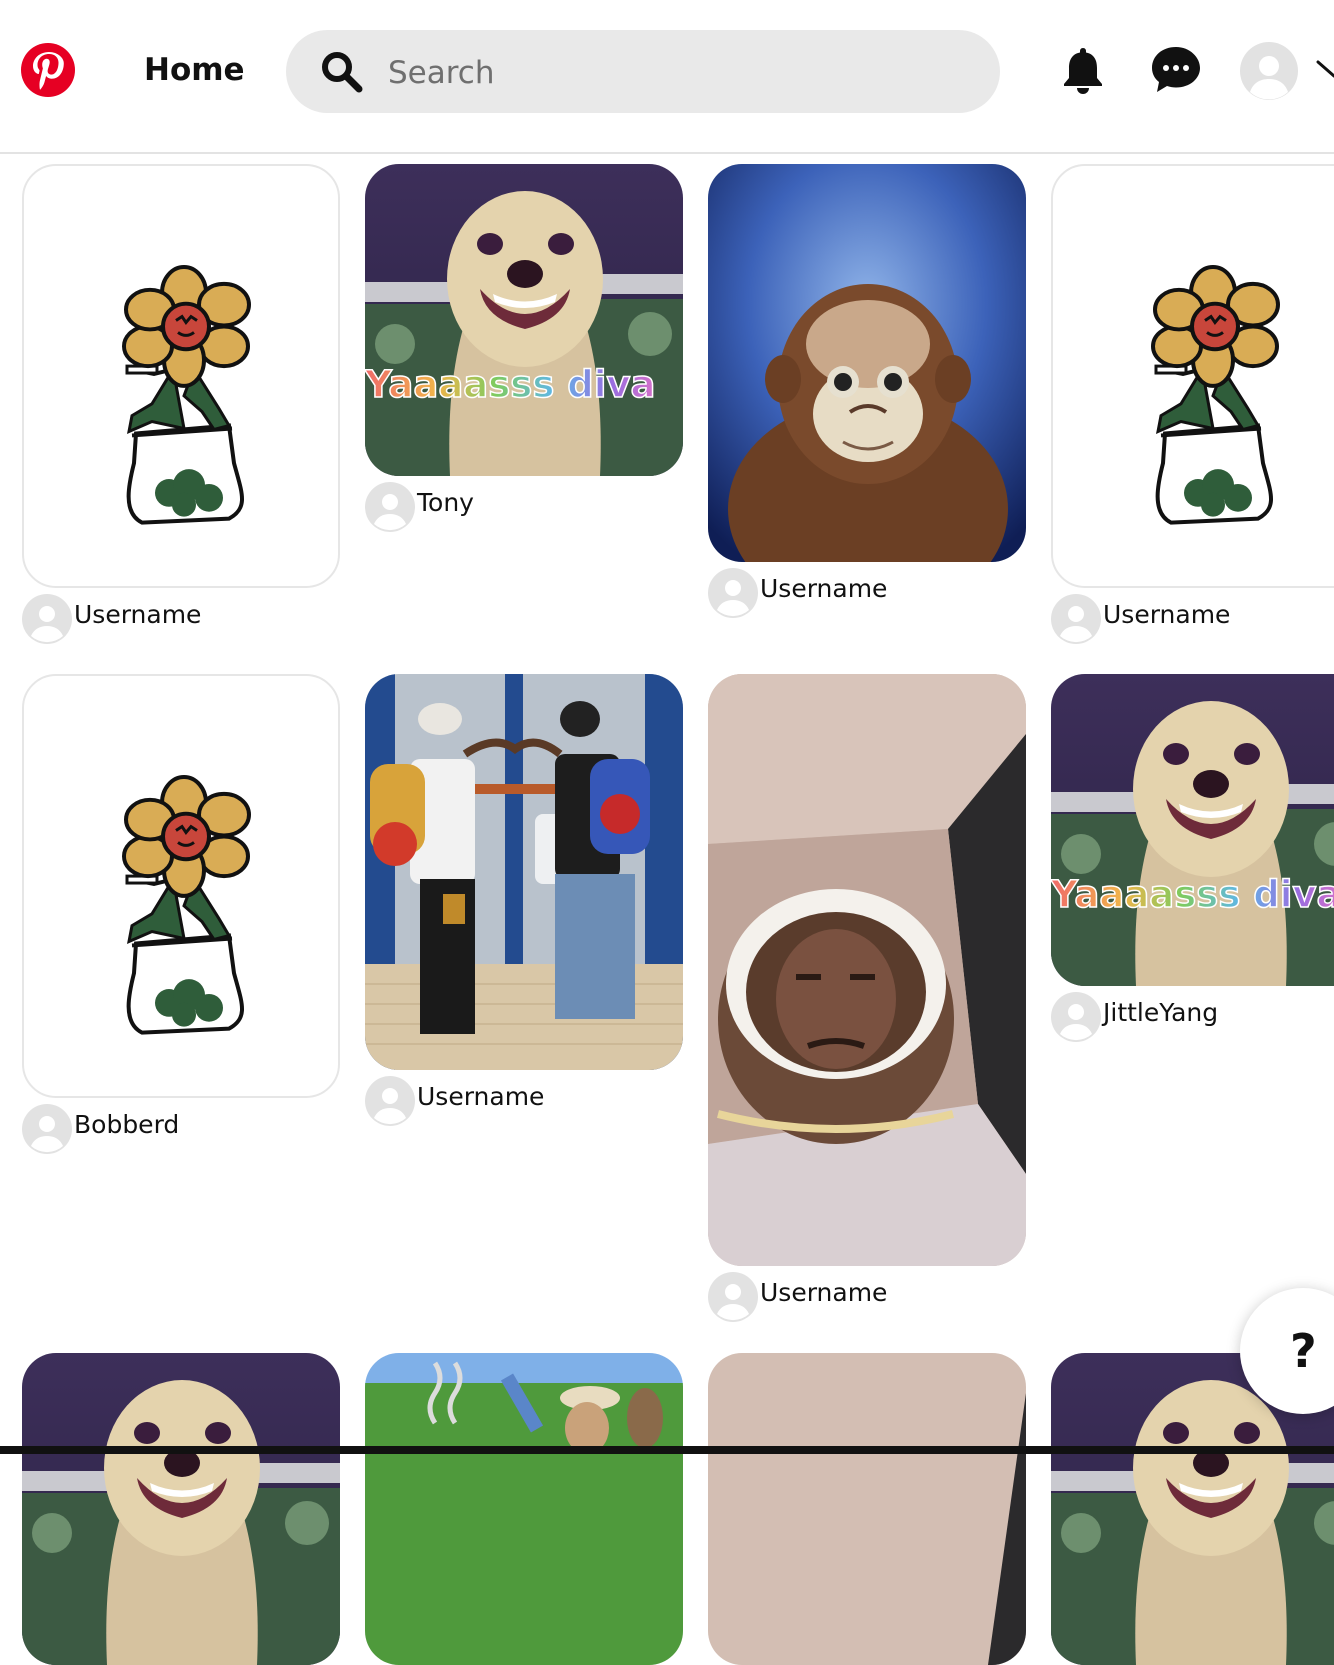 This screenshot has height=1665, width=1334. I want to click on pin-meta: Tony, so click(524, 504).